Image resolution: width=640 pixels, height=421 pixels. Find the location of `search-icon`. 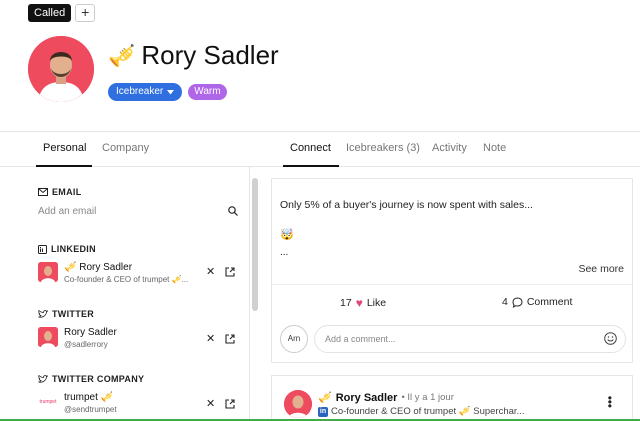

search-icon is located at coordinates (233, 211).